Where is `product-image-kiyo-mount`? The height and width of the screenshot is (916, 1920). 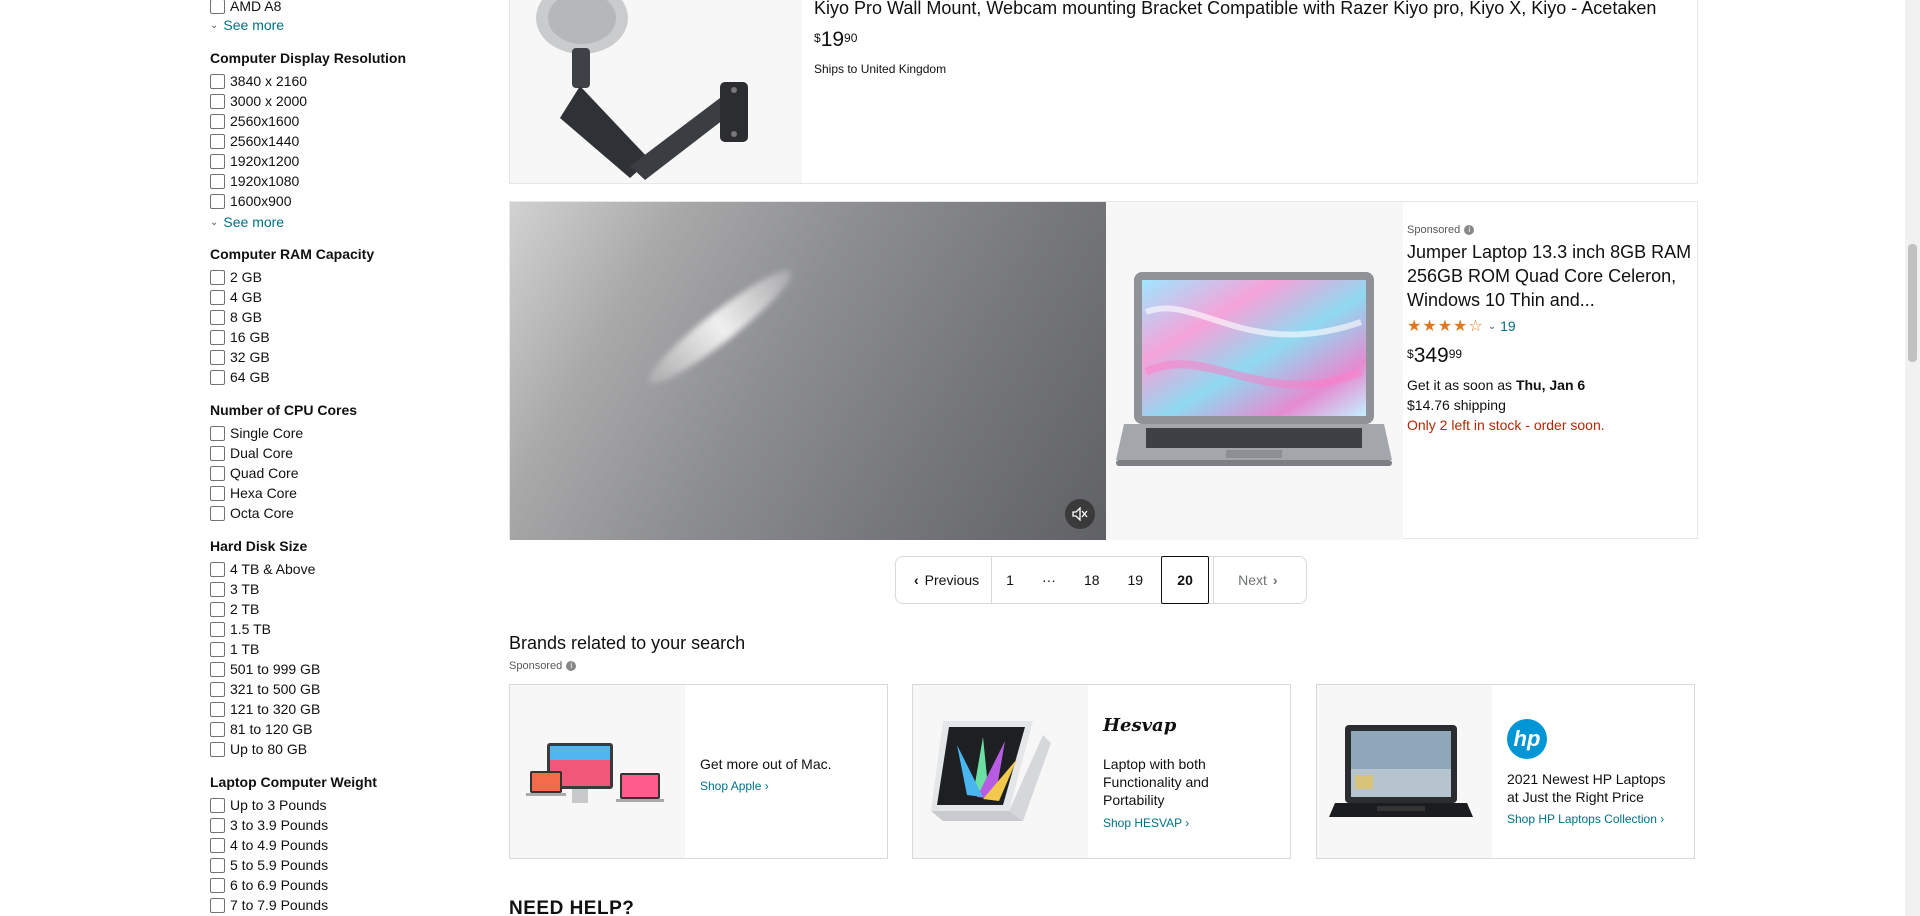 product-image-kiyo-mount is located at coordinates (656, 91).